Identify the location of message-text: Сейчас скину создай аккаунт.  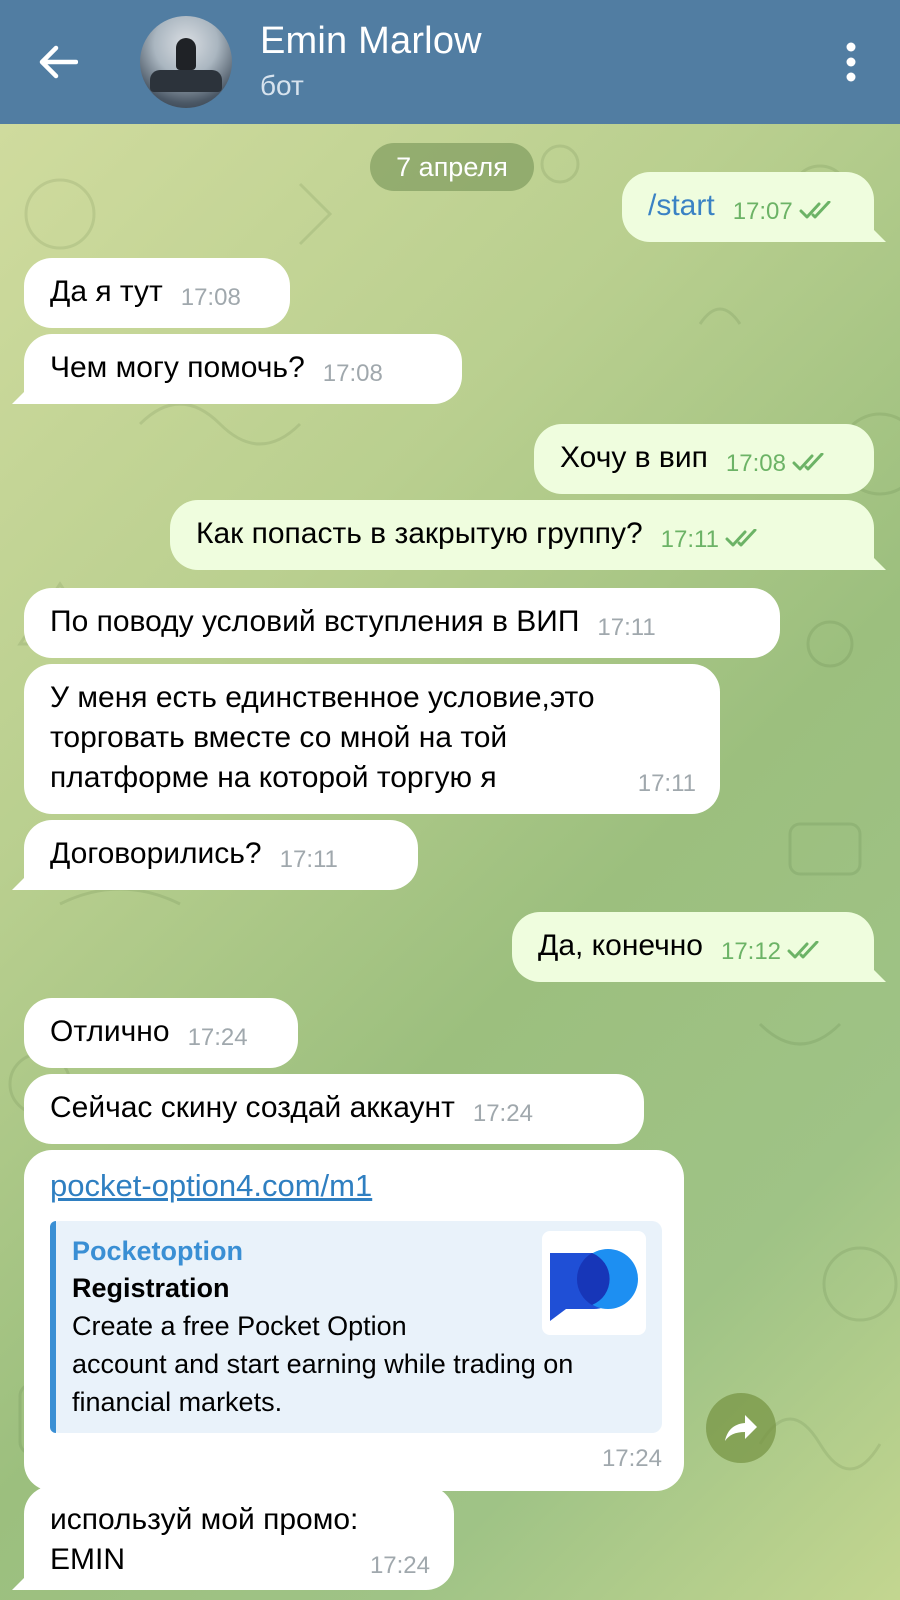
(252, 1107).